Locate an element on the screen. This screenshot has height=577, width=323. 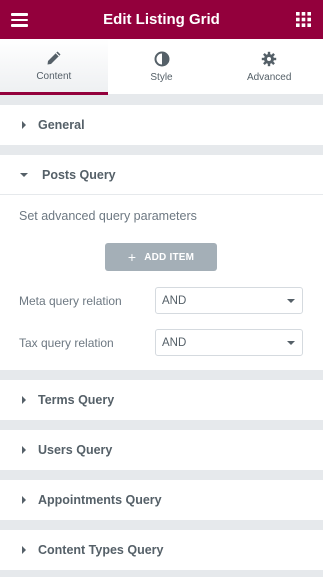
section-appointments-query: Appointments Query is located at coordinates (161, 500).